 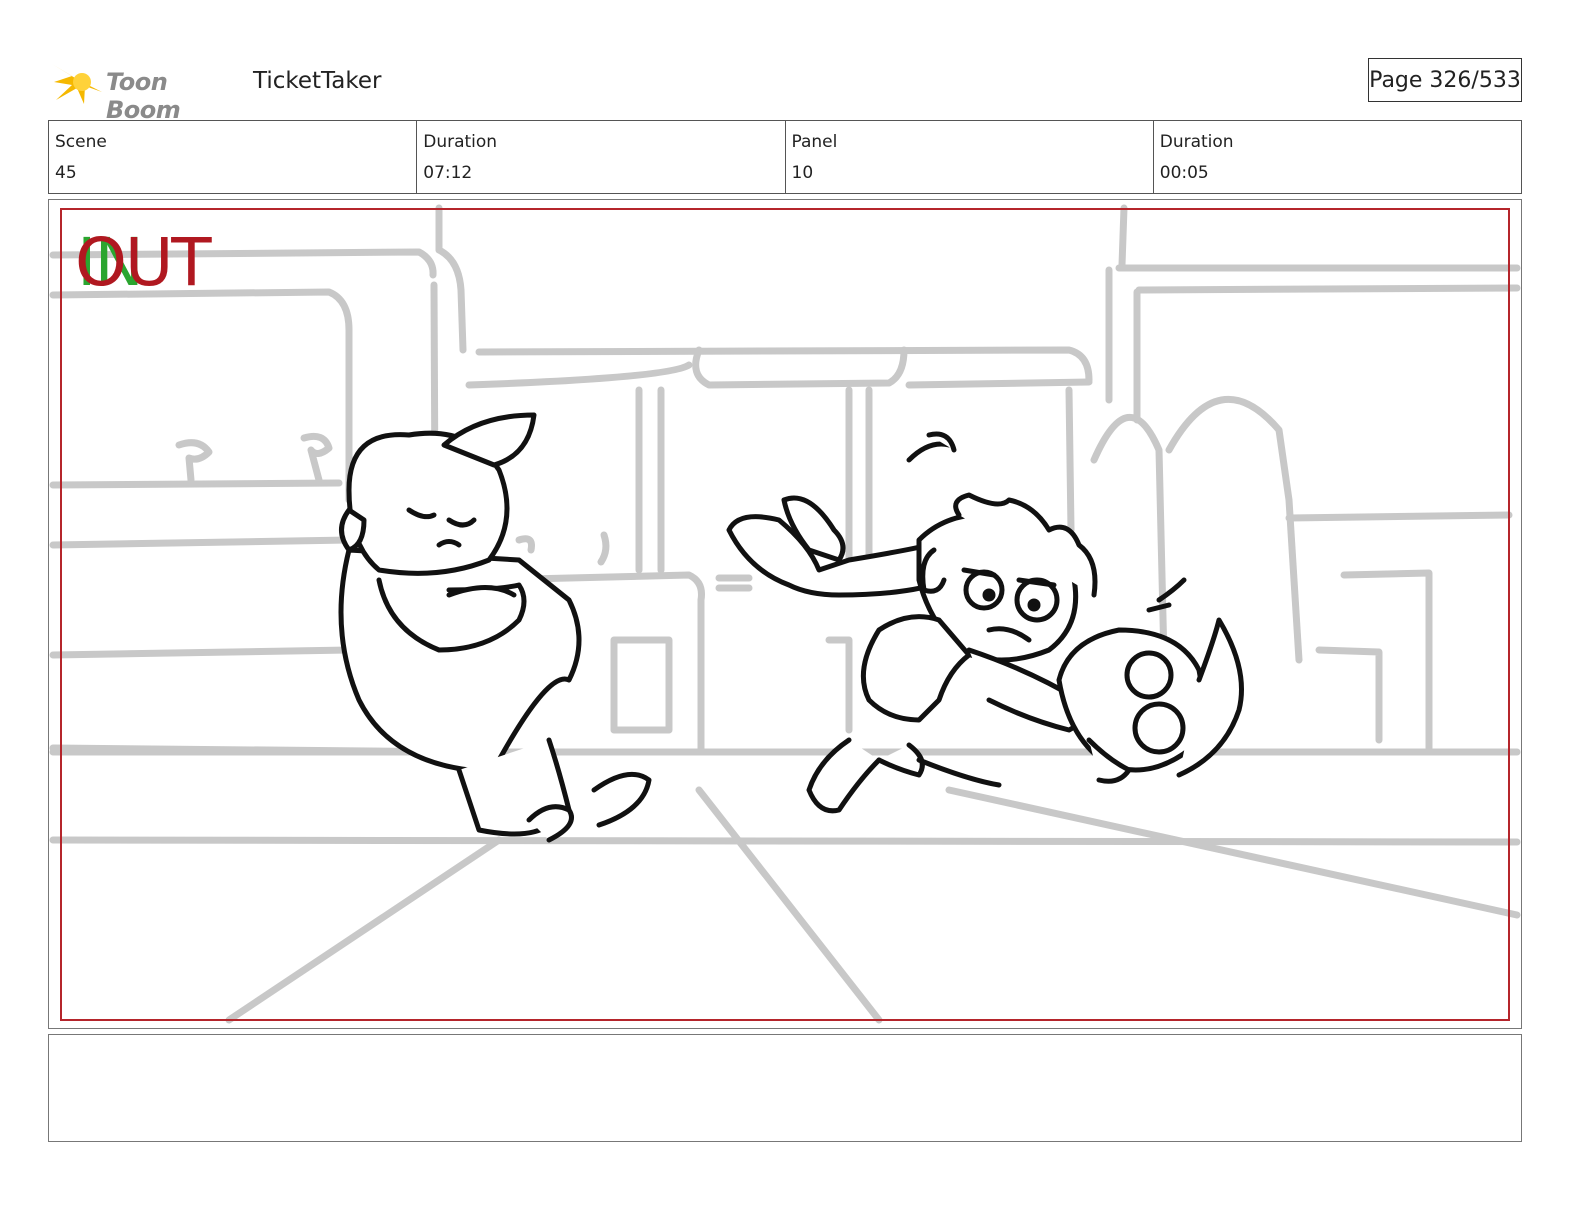 I want to click on page-indicator: Page 326/533, so click(x=1445, y=80).